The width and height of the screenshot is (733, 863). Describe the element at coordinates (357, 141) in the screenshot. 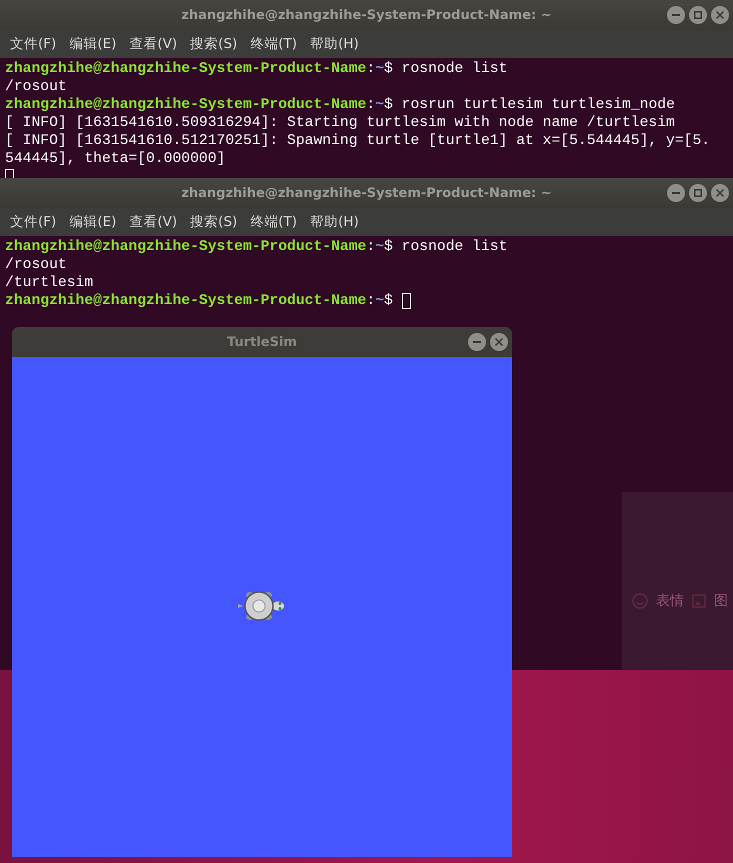

I see `output-text: [ INFO] [1631541610.512170251]: Spawning turtle [turtle1] at x=[5.544445], y=[5.` at that location.